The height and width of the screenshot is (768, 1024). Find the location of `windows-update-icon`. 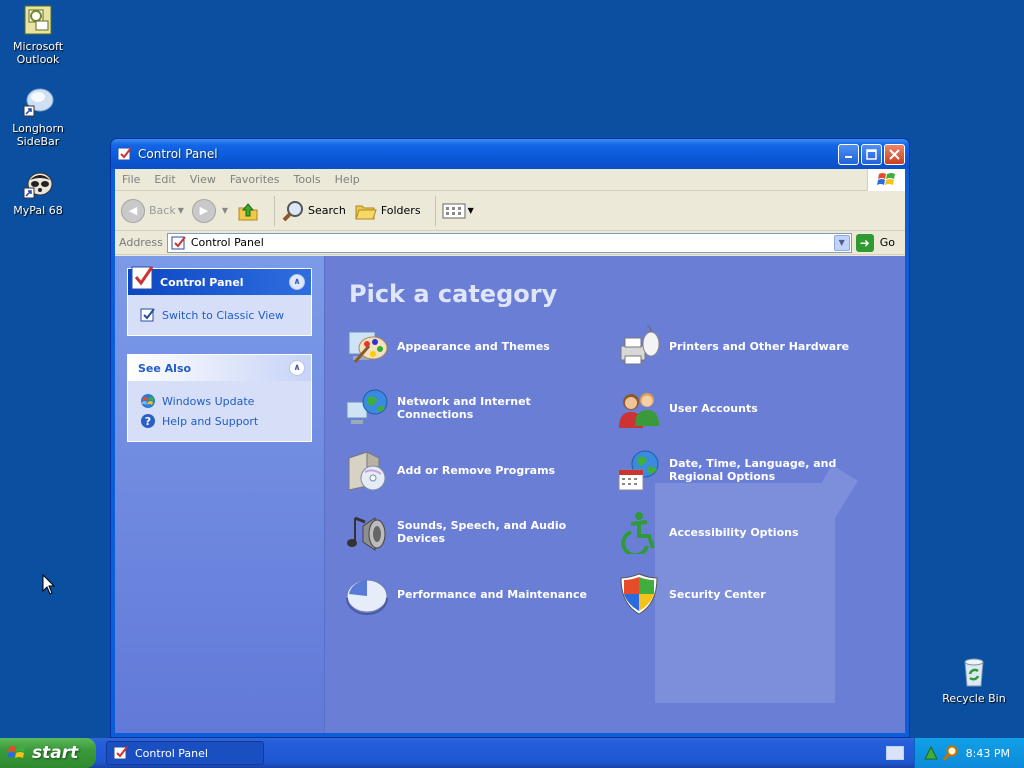

windows-update-icon is located at coordinates (148, 401).